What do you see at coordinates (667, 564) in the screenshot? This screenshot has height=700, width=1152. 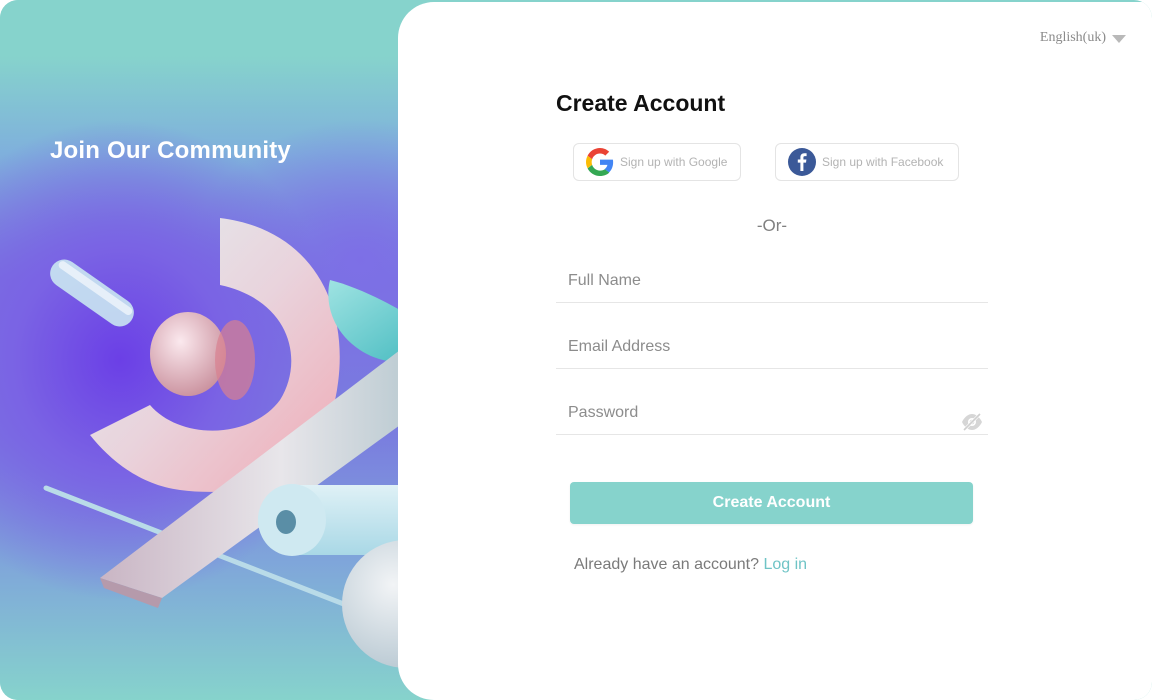 I see `login-prompt-text: Already have an account?` at bounding box center [667, 564].